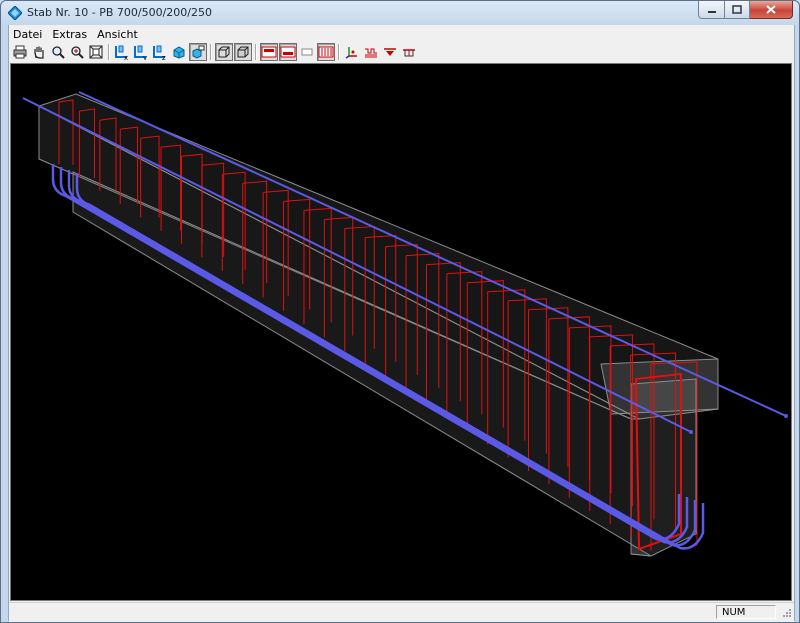 The width and height of the screenshot is (800, 623). I want to click on solid-icon, so click(243, 52).